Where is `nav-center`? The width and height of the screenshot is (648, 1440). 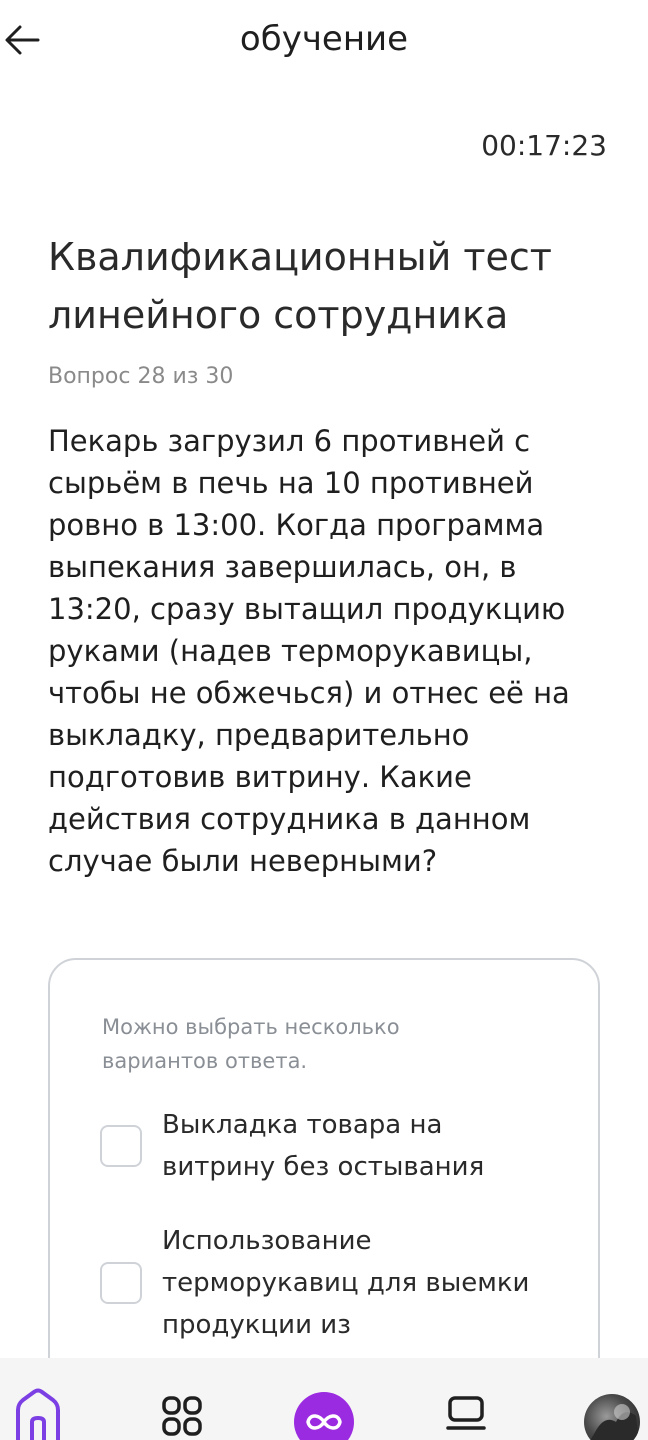 nav-center is located at coordinates (324, 1416).